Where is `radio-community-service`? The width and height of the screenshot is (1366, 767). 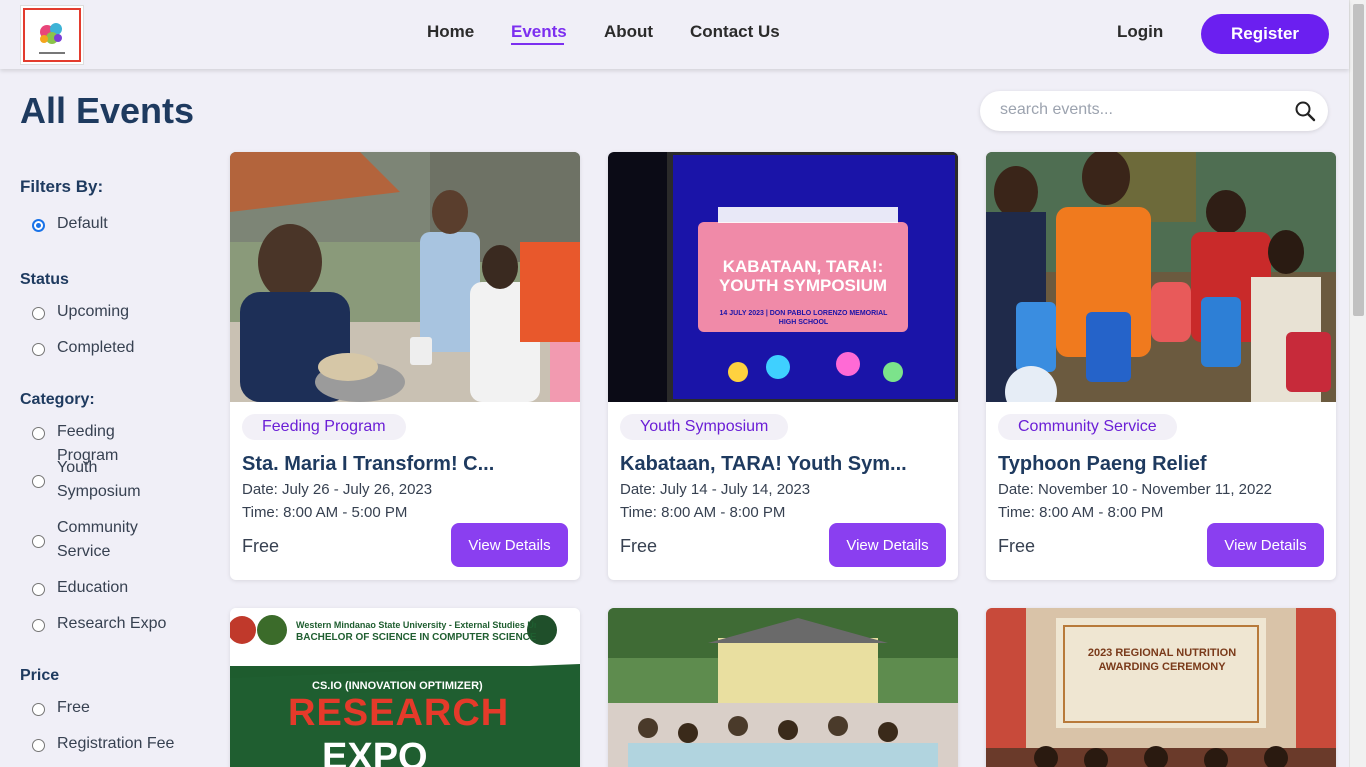
radio-community-service is located at coordinates (38, 541).